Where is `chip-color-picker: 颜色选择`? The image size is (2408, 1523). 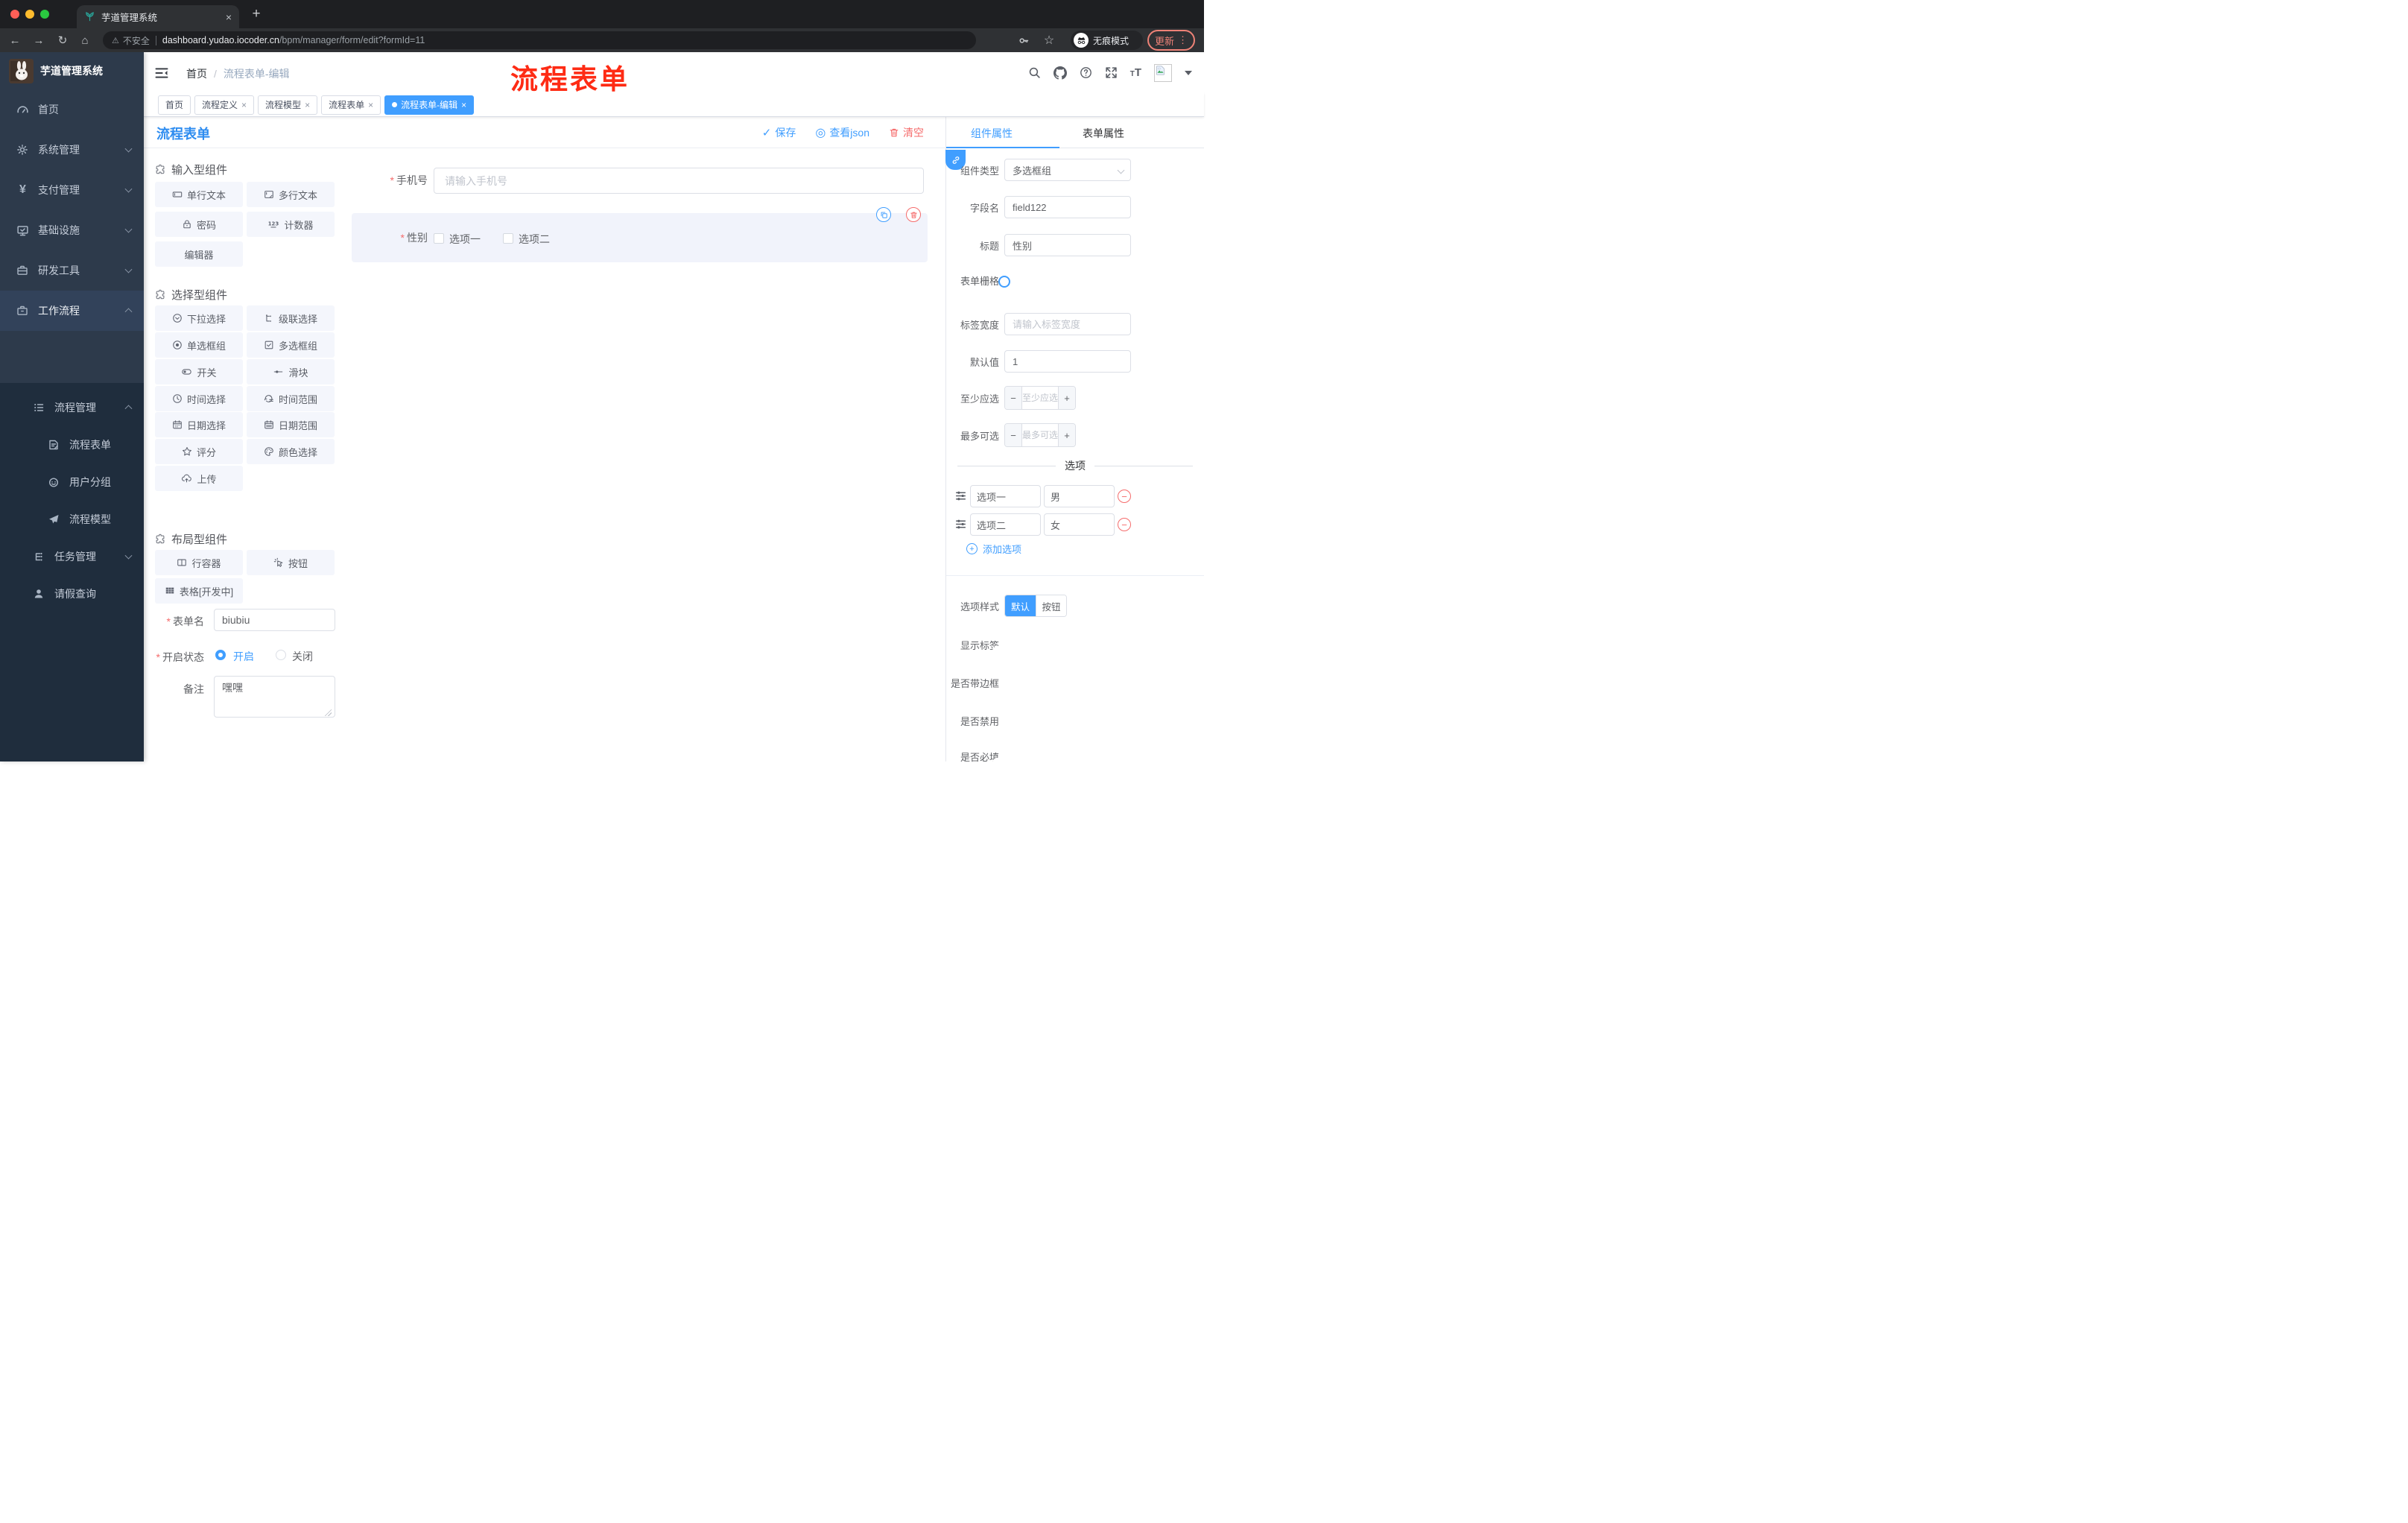
chip-color-picker: 颜色选择 is located at coordinates (291, 451).